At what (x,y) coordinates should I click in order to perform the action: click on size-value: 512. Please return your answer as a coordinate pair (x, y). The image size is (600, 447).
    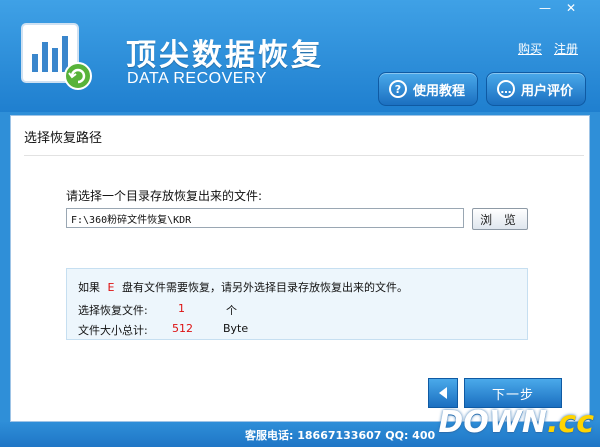
    Looking at the image, I should click on (182, 328).